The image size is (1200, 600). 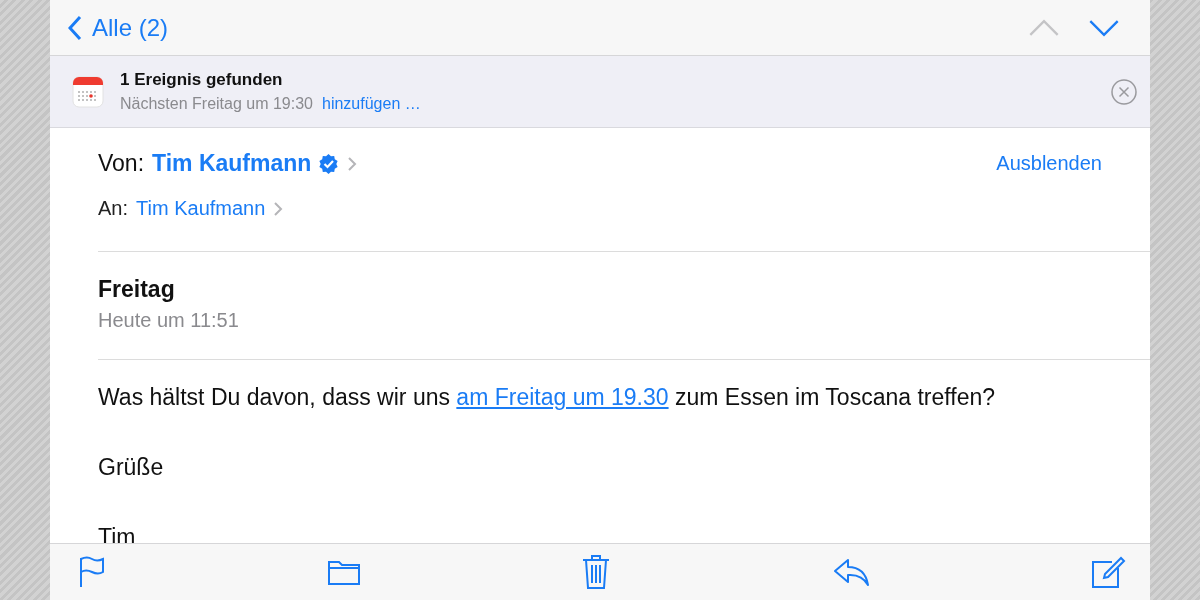 What do you see at coordinates (1108, 572) in the screenshot?
I see `compose-icon` at bounding box center [1108, 572].